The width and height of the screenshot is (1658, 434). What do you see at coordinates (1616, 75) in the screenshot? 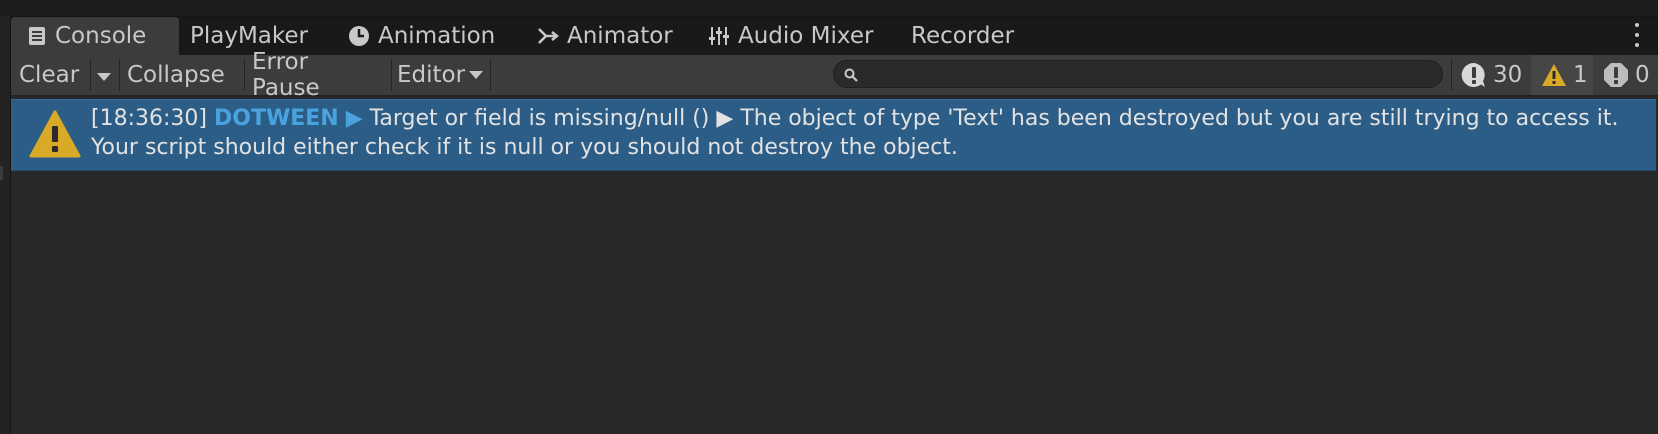
I see `error-icon` at bounding box center [1616, 75].